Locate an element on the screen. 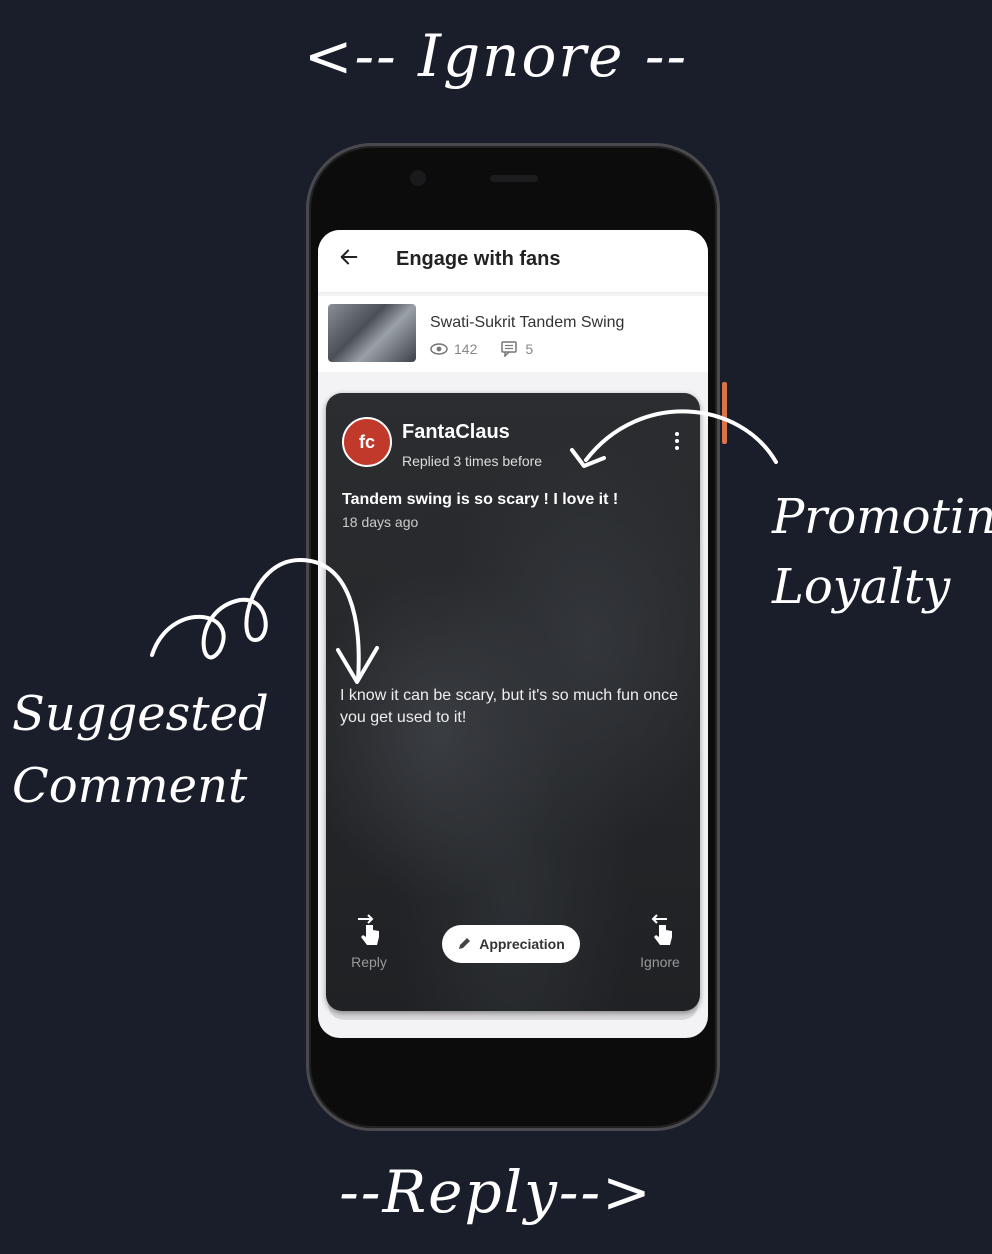 The height and width of the screenshot is (1254, 992). video-summary: Swati-Sukrit Tandem Swing 142 5 is located at coordinates (513, 334).